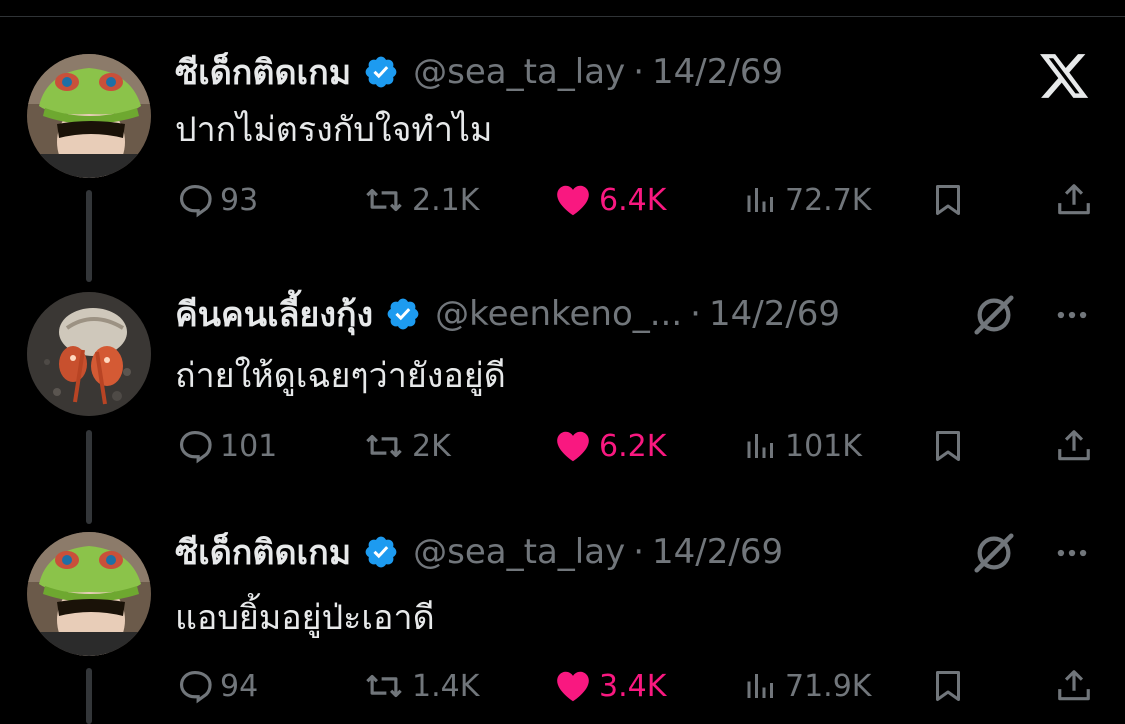 Image resolution: width=1125 pixels, height=724 pixels. Describe the element at coordinates (446, 686) in the screenshot. I see `repost-count: 1.4K` at that location.